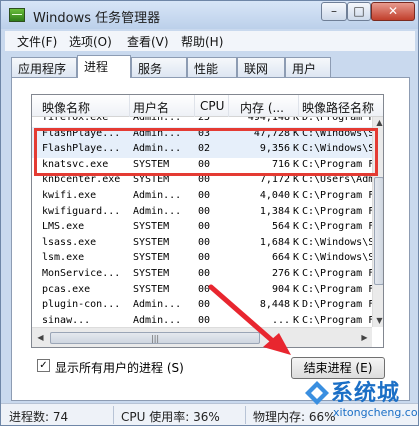  Describe the element at coordinates (202, 41) in the screenshot. I see `menu-help: 帮助(H)` at that location.